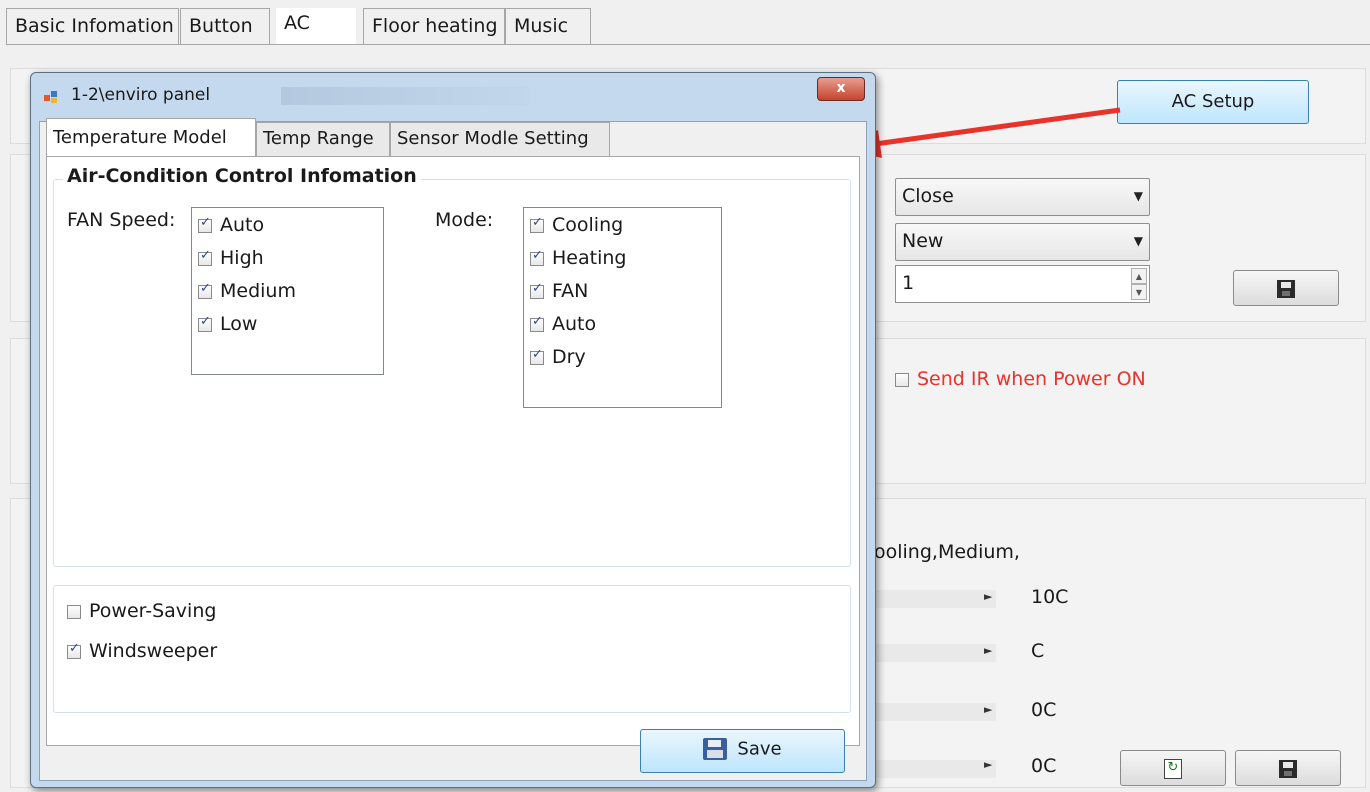 The height and width of the screenshot is (792, 1370). I want to click on send-ir-label: Send IR when Power ON, so click(1031, 379).